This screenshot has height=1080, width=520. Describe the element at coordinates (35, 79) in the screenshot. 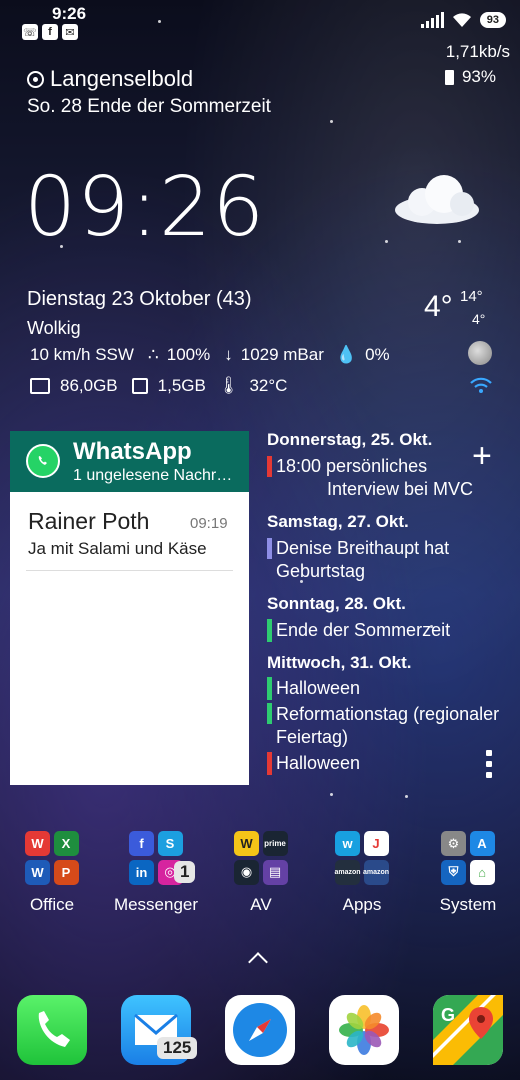

I see `location-icon` at that location.